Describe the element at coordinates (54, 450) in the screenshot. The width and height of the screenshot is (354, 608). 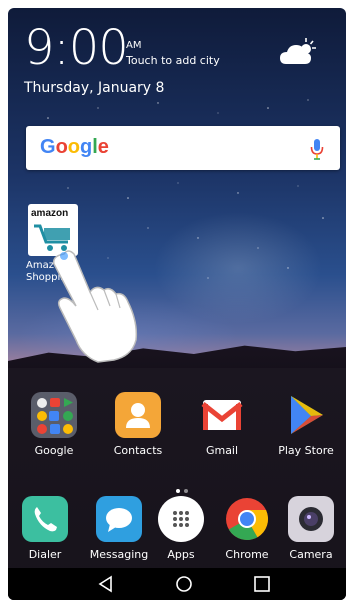
I see `app-label: Google` at that location.